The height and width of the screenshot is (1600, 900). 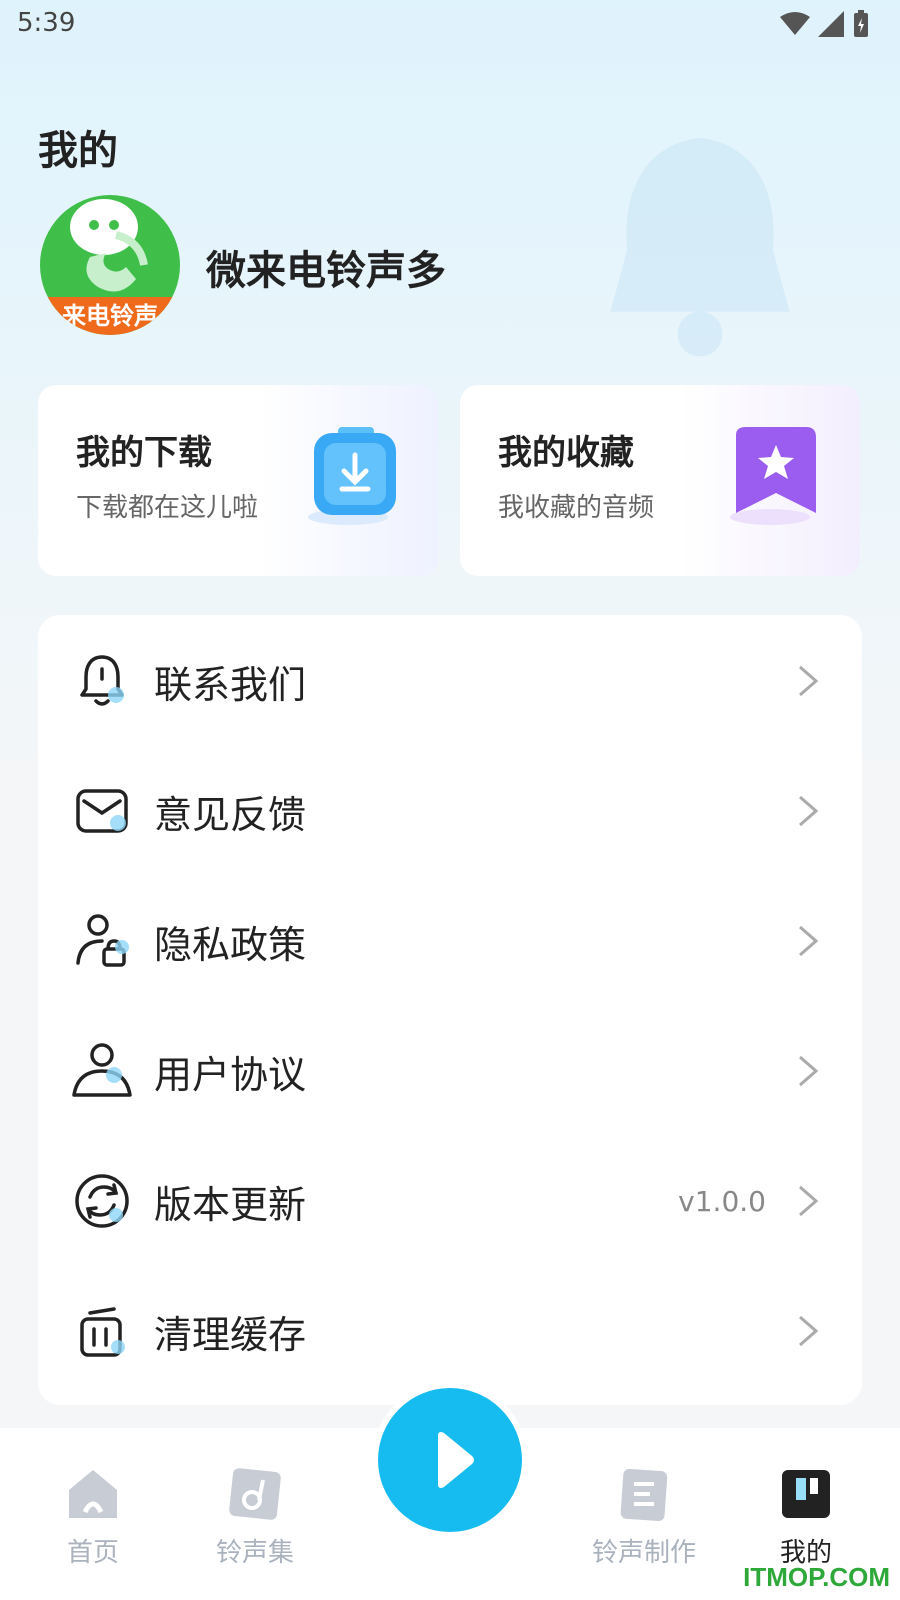 I want to click on tab-ringtone-maker: 铃声制作, so click(x=644, y=1514).